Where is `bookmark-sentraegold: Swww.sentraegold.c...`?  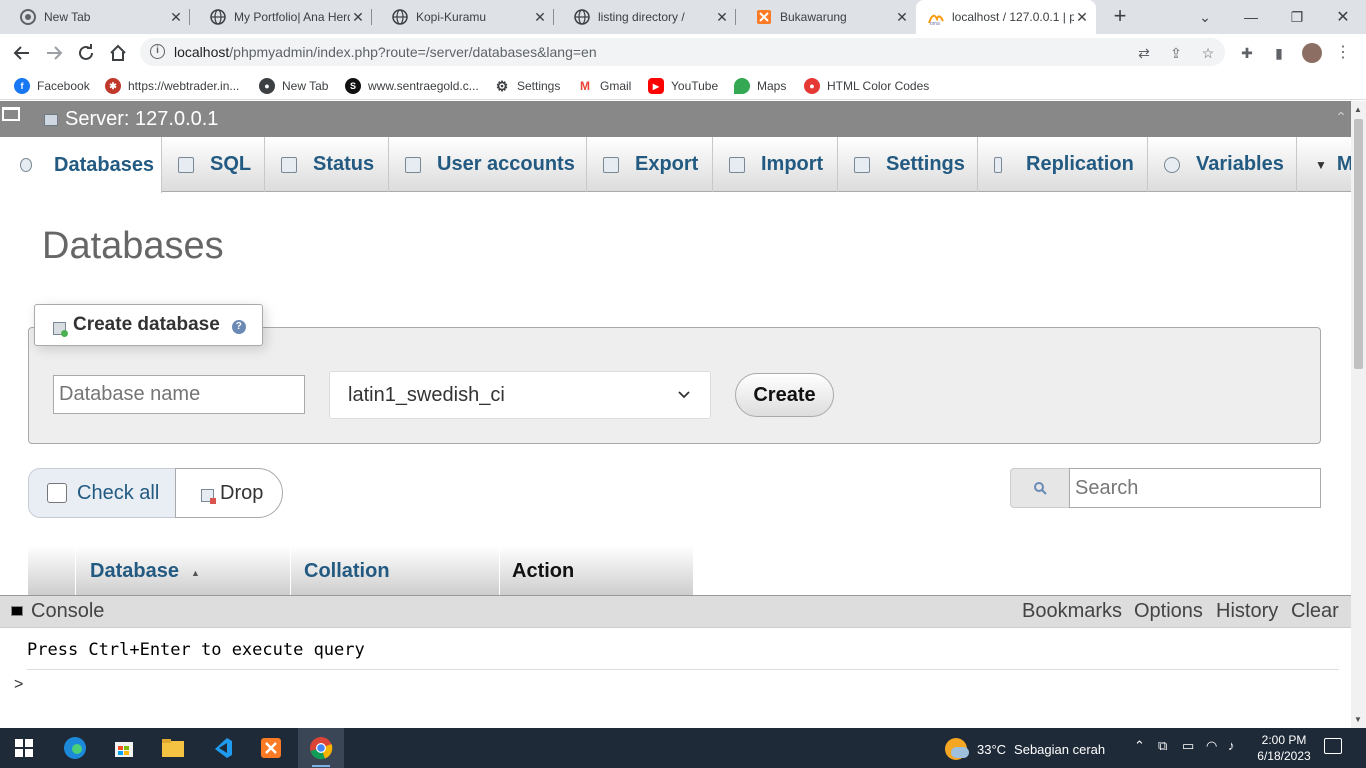 bookmark-sentraegold: Swww.sentraegold.c... is located at coordinates (412, 86).